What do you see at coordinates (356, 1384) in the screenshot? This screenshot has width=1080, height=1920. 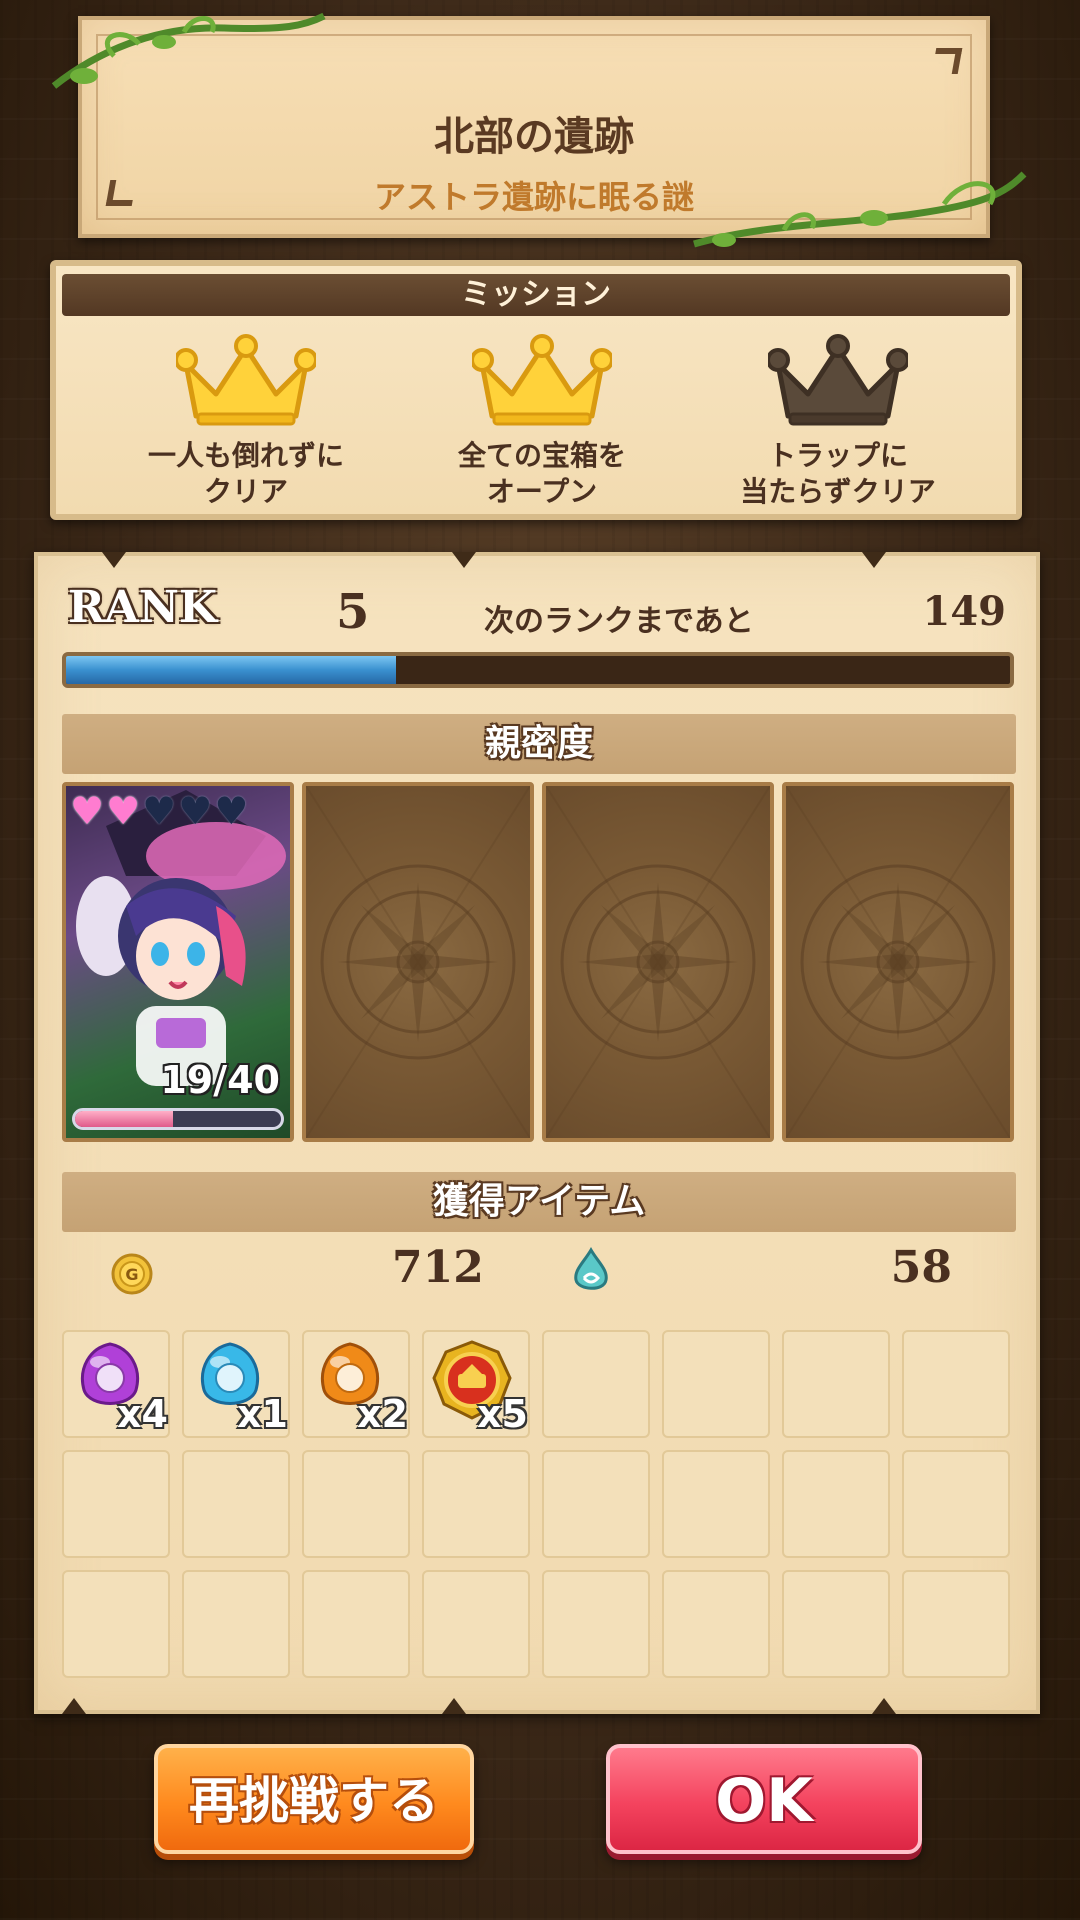 I see `item-slot: x2` at bounding box center [356, 1384].